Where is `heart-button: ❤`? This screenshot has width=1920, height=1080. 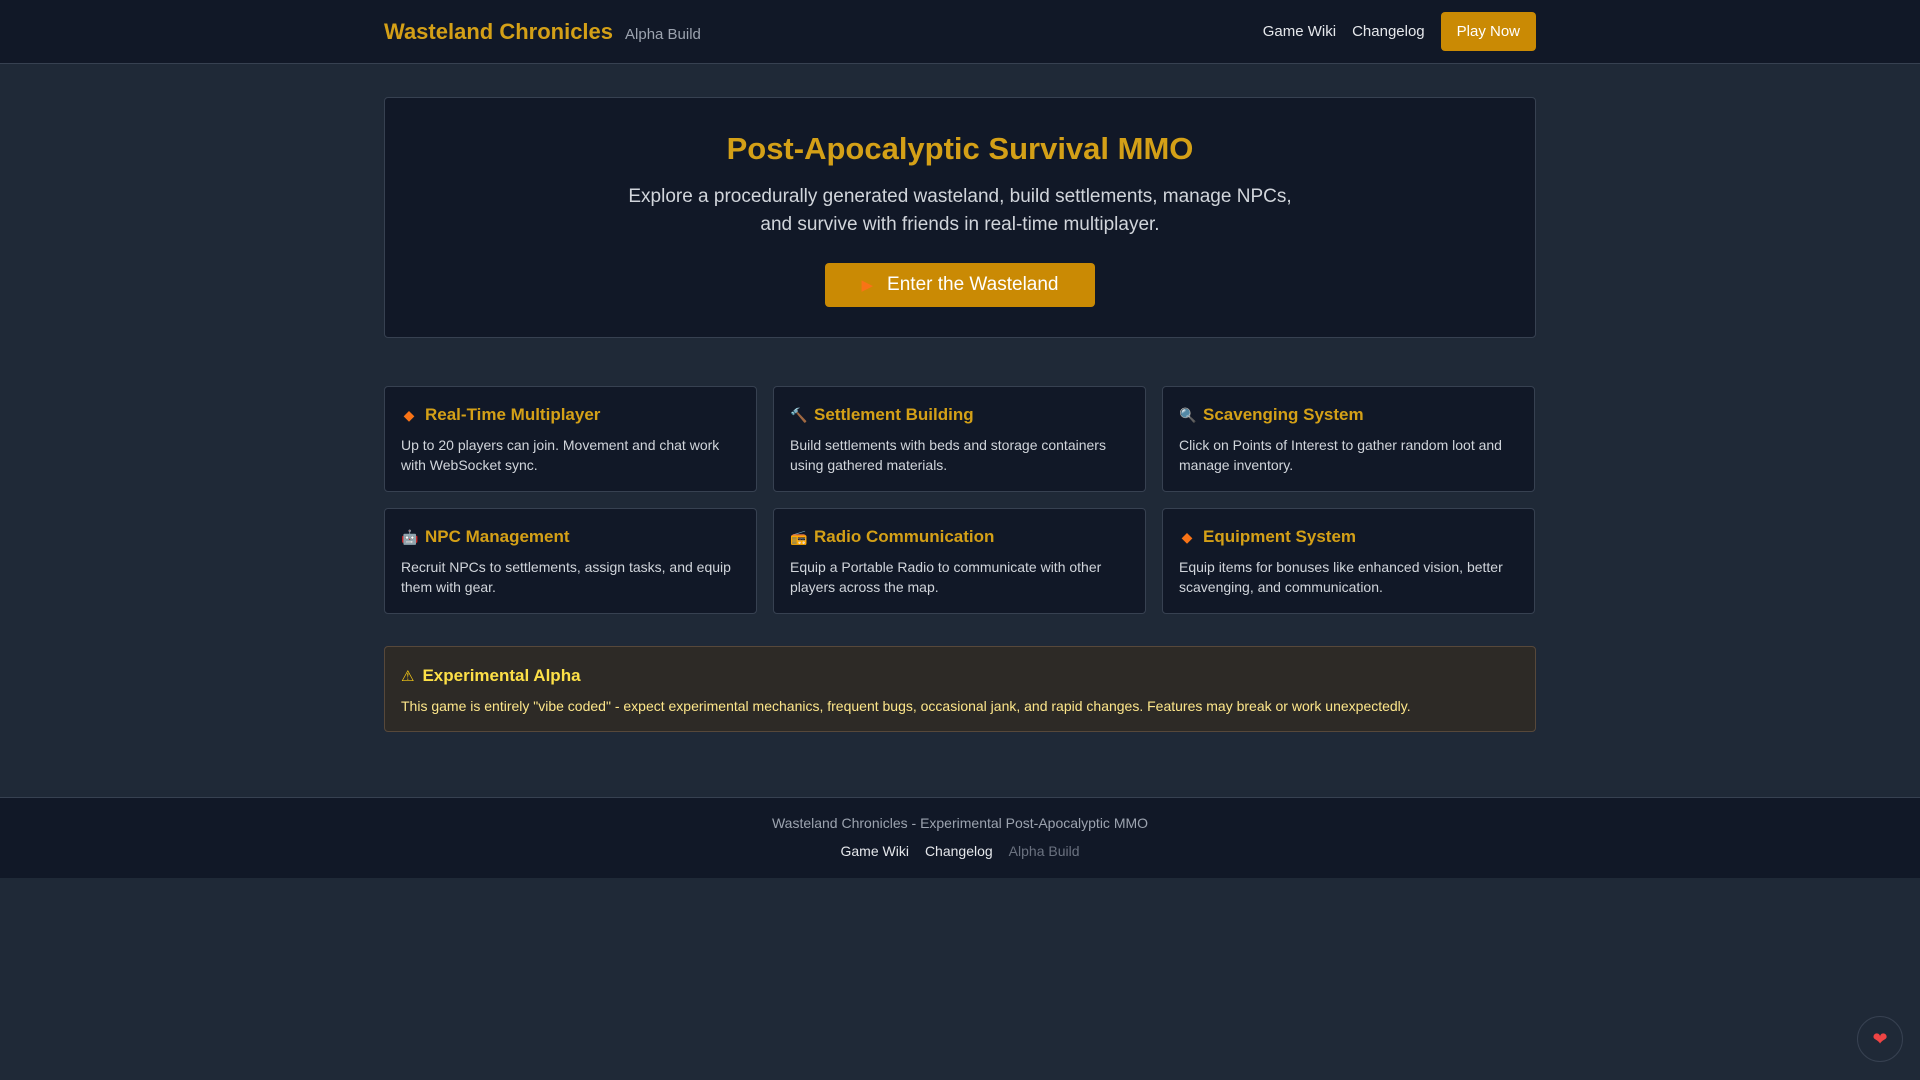
heart-button: ❤ is located at coordinates (1880, 1039).